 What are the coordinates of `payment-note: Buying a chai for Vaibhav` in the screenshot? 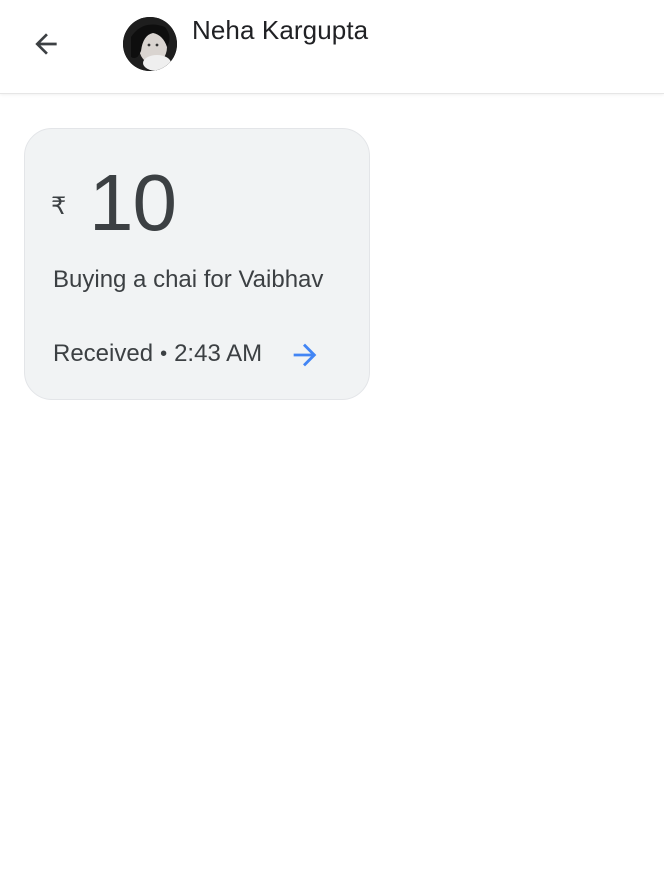 It's located at (188, 279).